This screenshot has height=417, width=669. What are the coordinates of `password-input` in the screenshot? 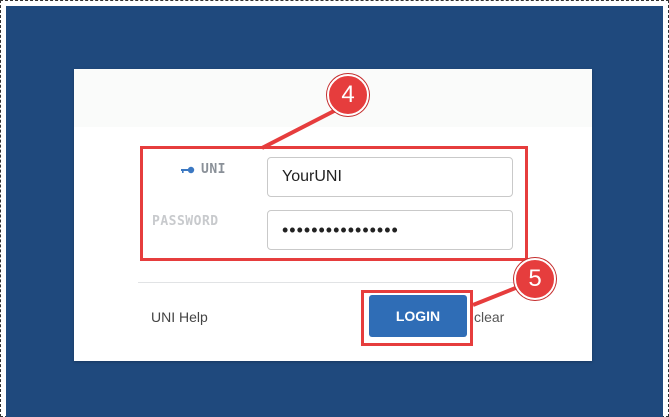 It's located at (390, 230).